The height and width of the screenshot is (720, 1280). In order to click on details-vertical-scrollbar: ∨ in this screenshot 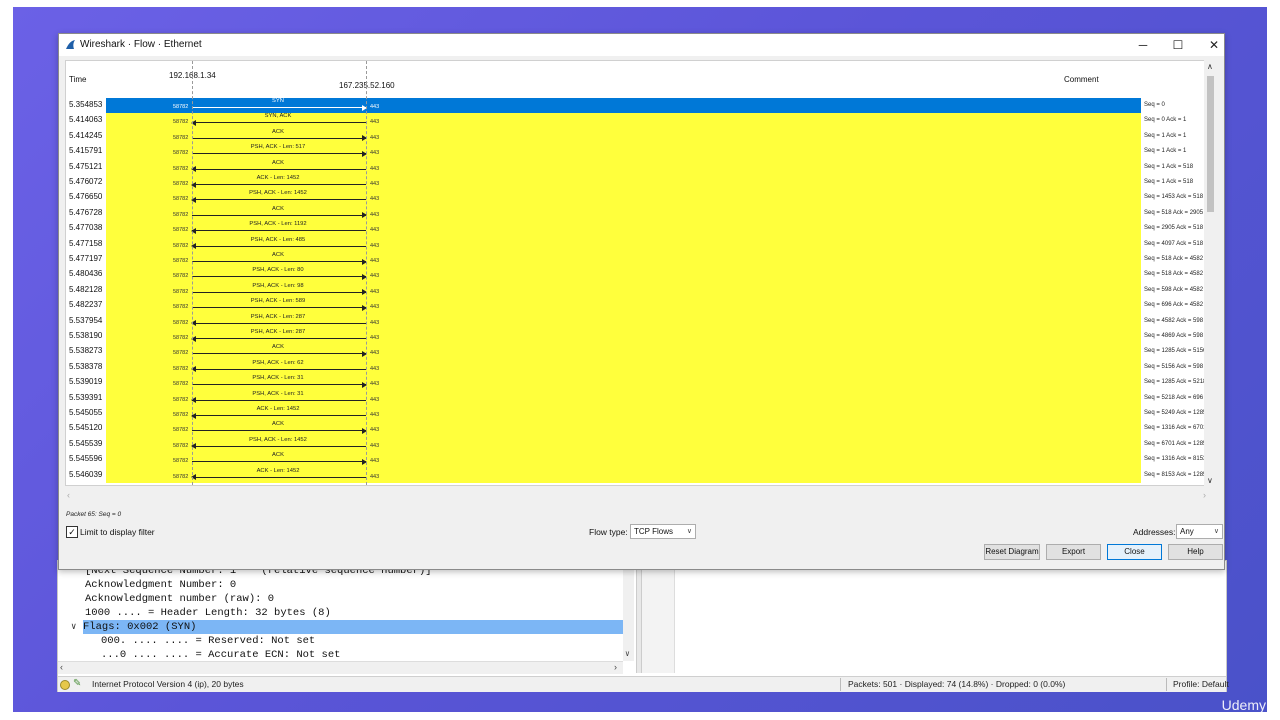, I will do `click(628, 611)`.